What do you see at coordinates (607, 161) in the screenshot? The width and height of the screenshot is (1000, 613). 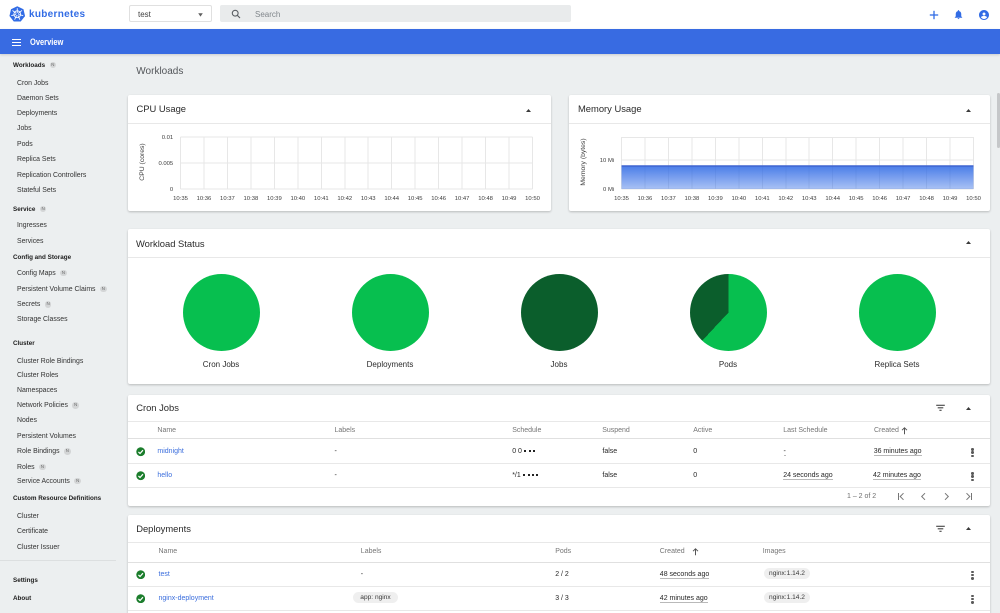 I see `svg-text: 10 Mi` at bounding box center [607, 161].